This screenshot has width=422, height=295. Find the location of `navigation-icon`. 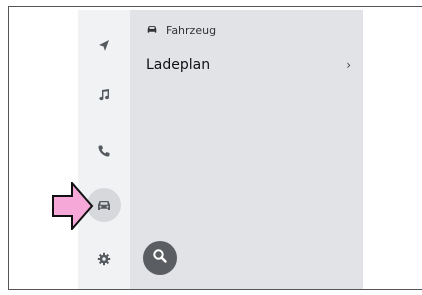

navigation-icon is located at coordinates (104, 46).